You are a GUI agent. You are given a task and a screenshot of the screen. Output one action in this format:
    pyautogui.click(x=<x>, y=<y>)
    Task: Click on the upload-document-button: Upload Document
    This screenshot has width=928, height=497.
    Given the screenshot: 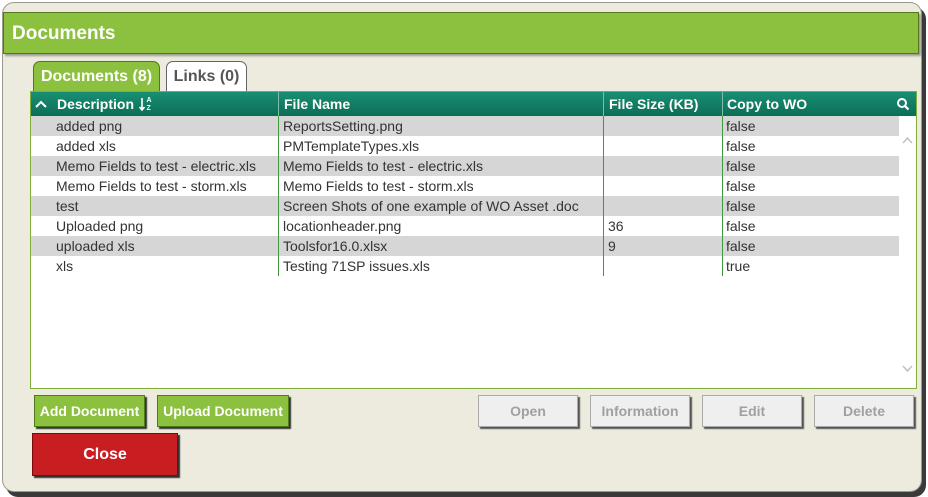 What is the action you would take?
    pyautogui.click(x=223, y=411)
    